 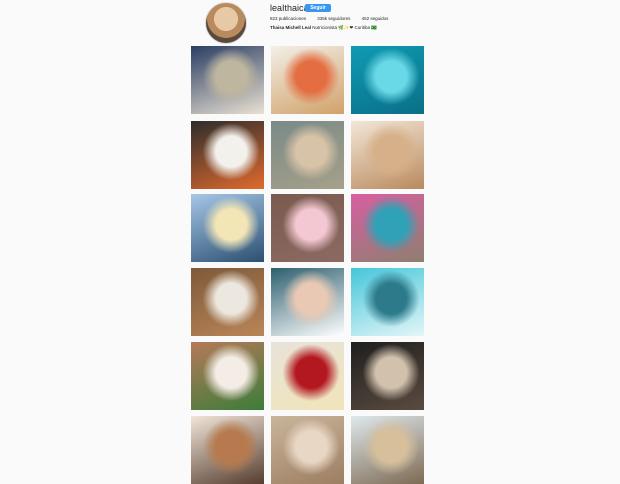 What do you see at coordinates (307, 376) in the screenshot?
I see `post-tea-cup-photo` at bounding box center [307, 376].